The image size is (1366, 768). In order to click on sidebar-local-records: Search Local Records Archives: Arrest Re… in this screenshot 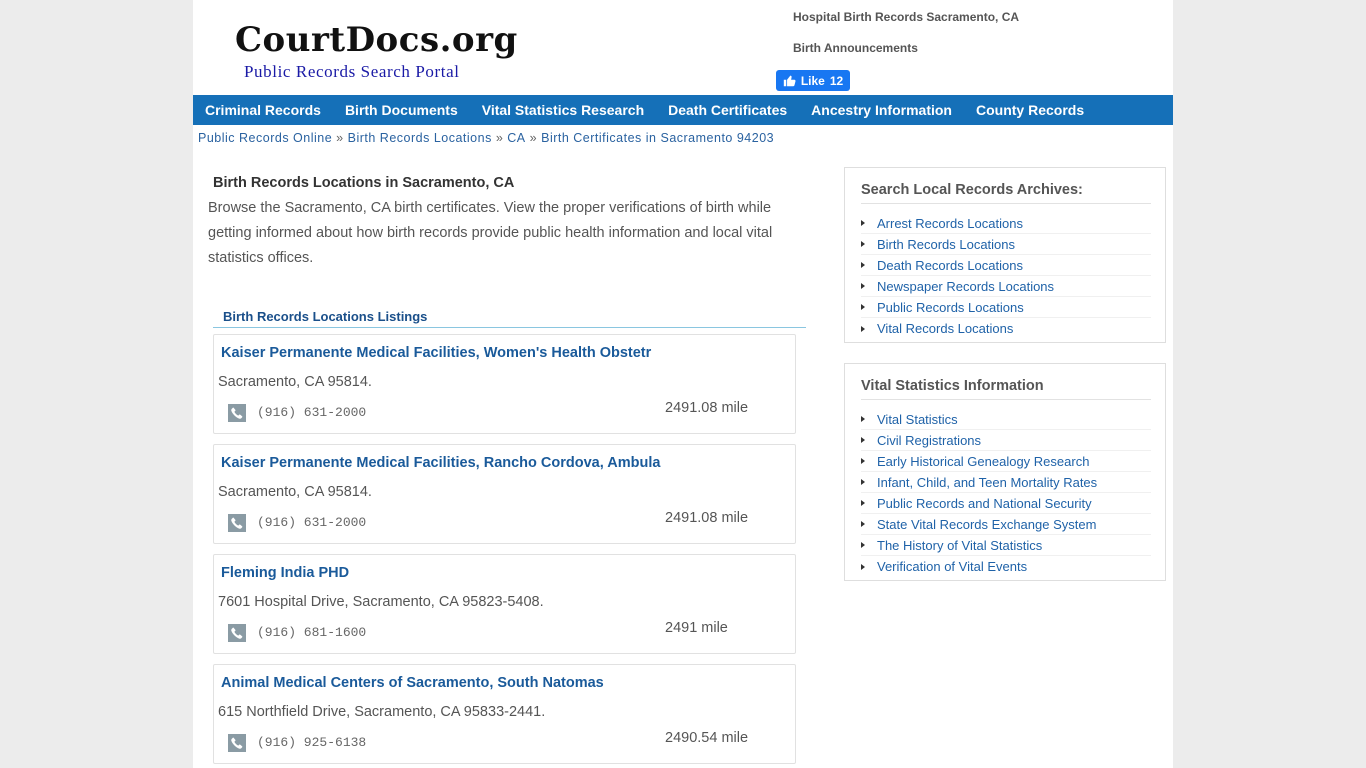, I will do `click(1005, 255)`.